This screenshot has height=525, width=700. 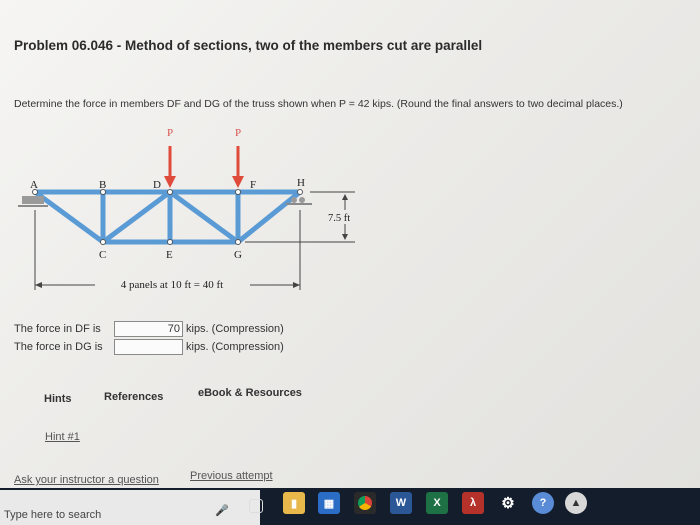 What do you see at coordinates (204, 217) in the screenshot?
I see `member-dg` at bounding box center [204, 217].